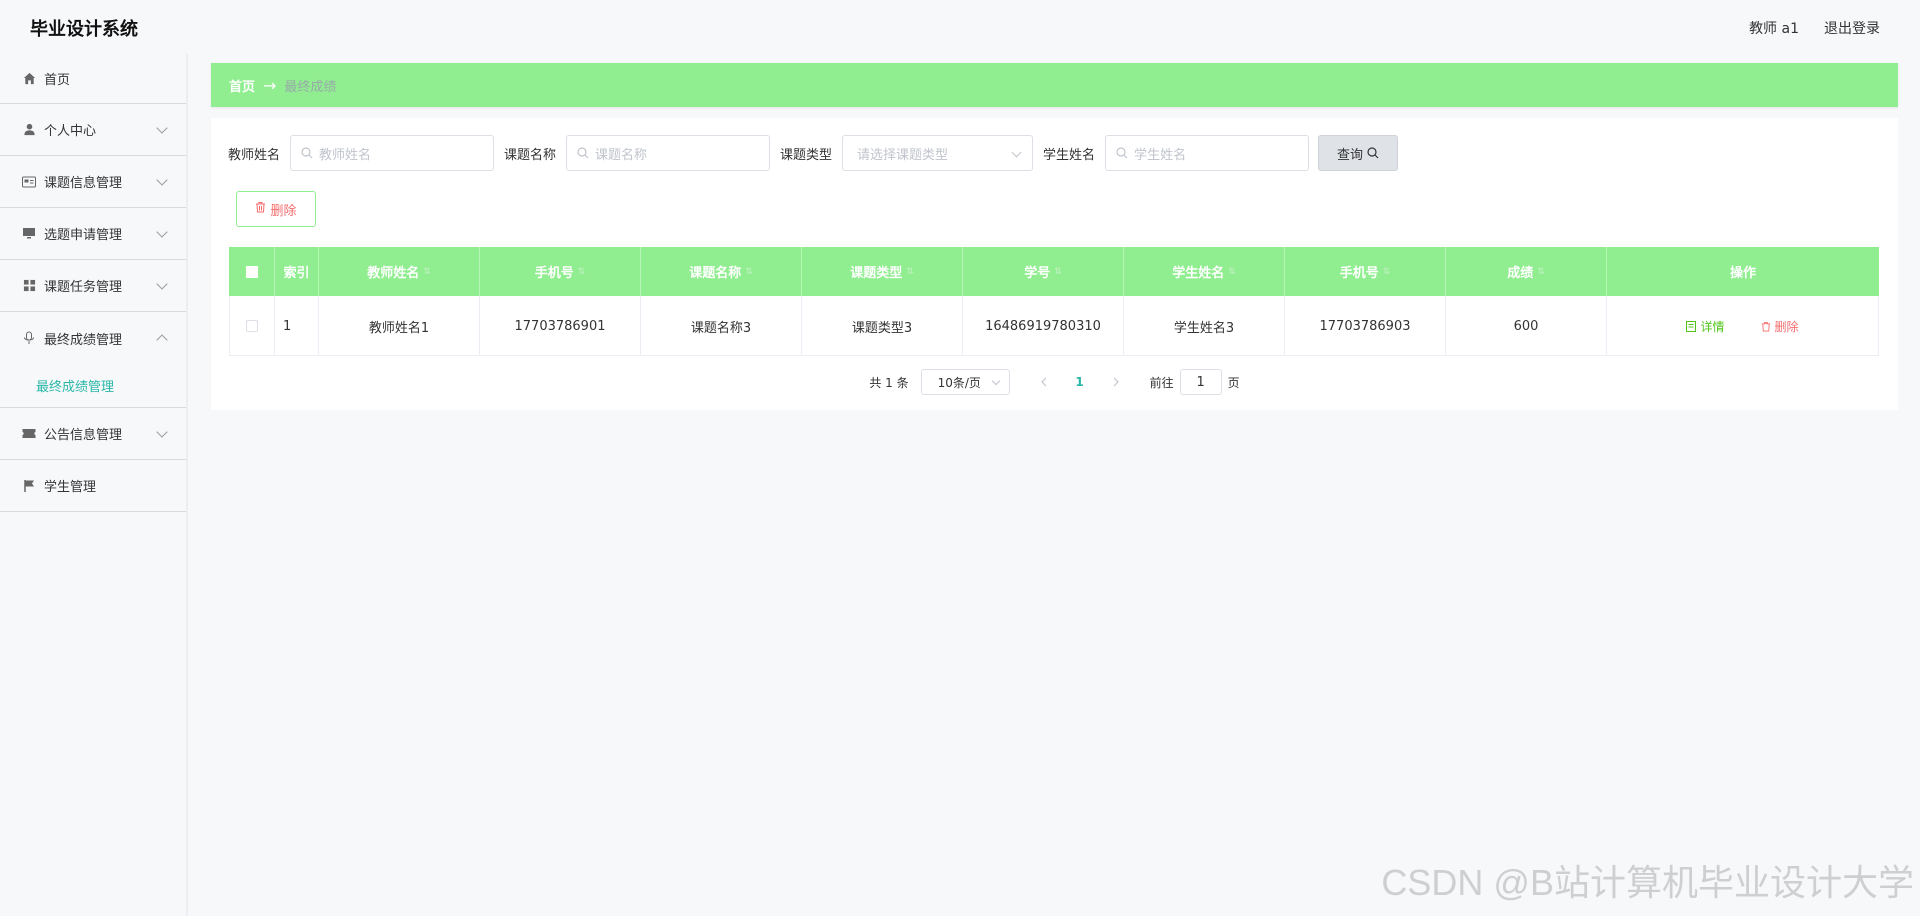 The image size is (1920, 916). What do you see at coordinates (938, 153) in the screenshot?
I see `topic-type-select: 请选择课题类型` at bounding box center [938, 153].